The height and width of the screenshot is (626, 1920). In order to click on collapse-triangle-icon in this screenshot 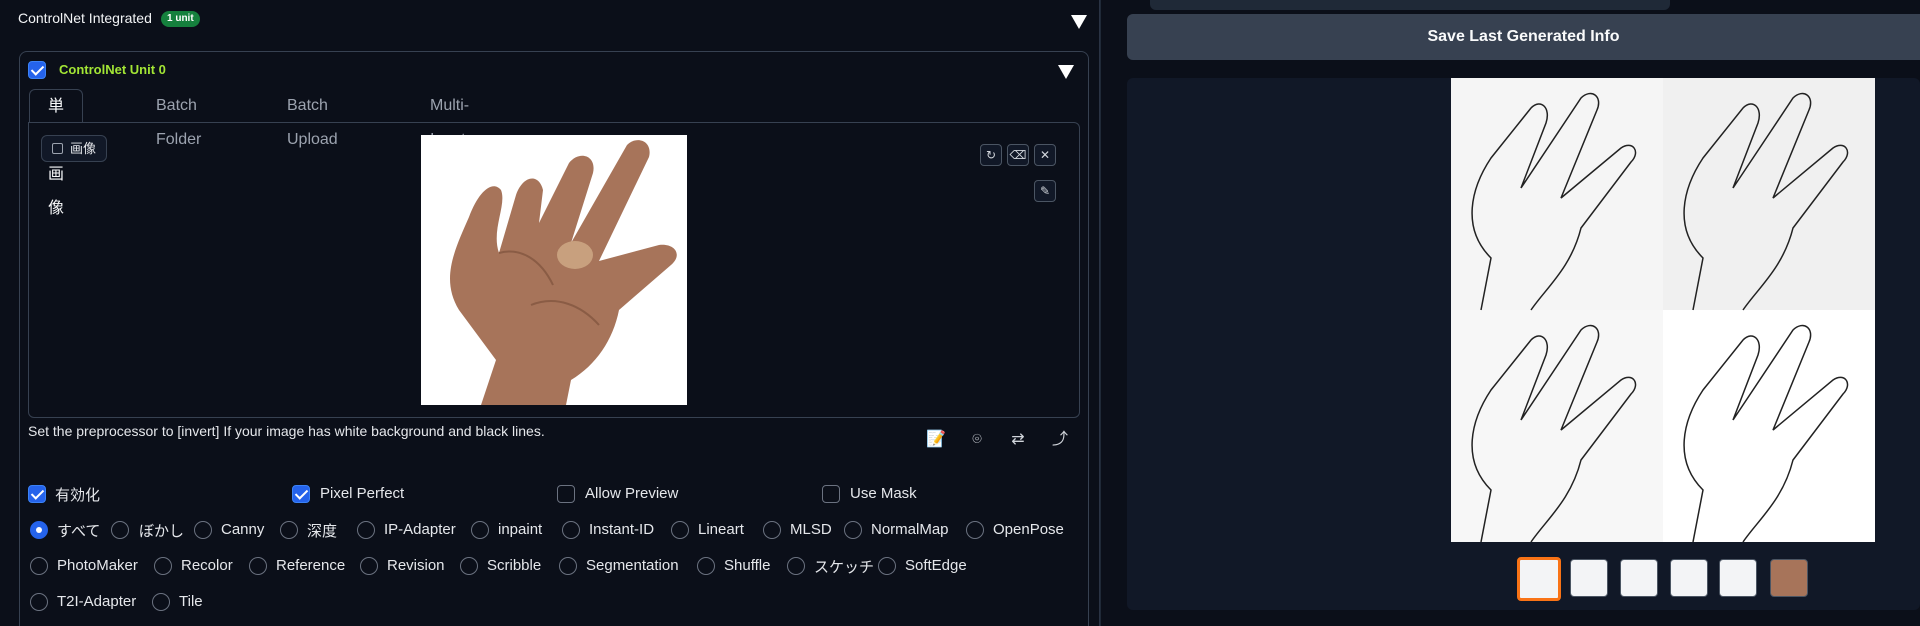, I will do `click(1079, 22)`.